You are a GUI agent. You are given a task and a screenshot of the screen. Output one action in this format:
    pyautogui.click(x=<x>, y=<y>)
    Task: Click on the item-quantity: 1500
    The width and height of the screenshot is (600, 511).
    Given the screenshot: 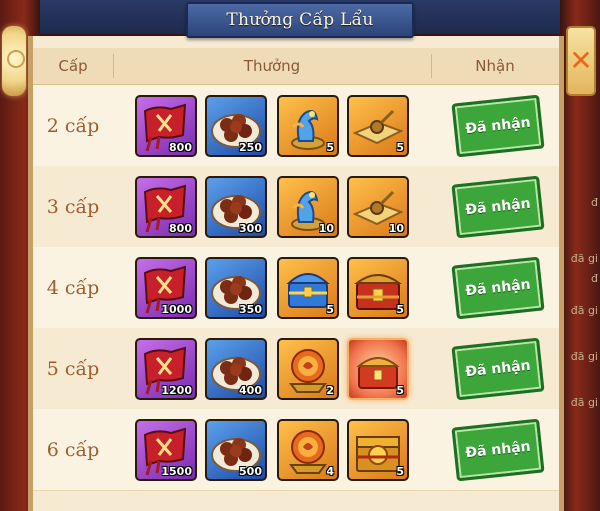 What is the action you would take?
    pyautogui.click(x=176, y=471)
    